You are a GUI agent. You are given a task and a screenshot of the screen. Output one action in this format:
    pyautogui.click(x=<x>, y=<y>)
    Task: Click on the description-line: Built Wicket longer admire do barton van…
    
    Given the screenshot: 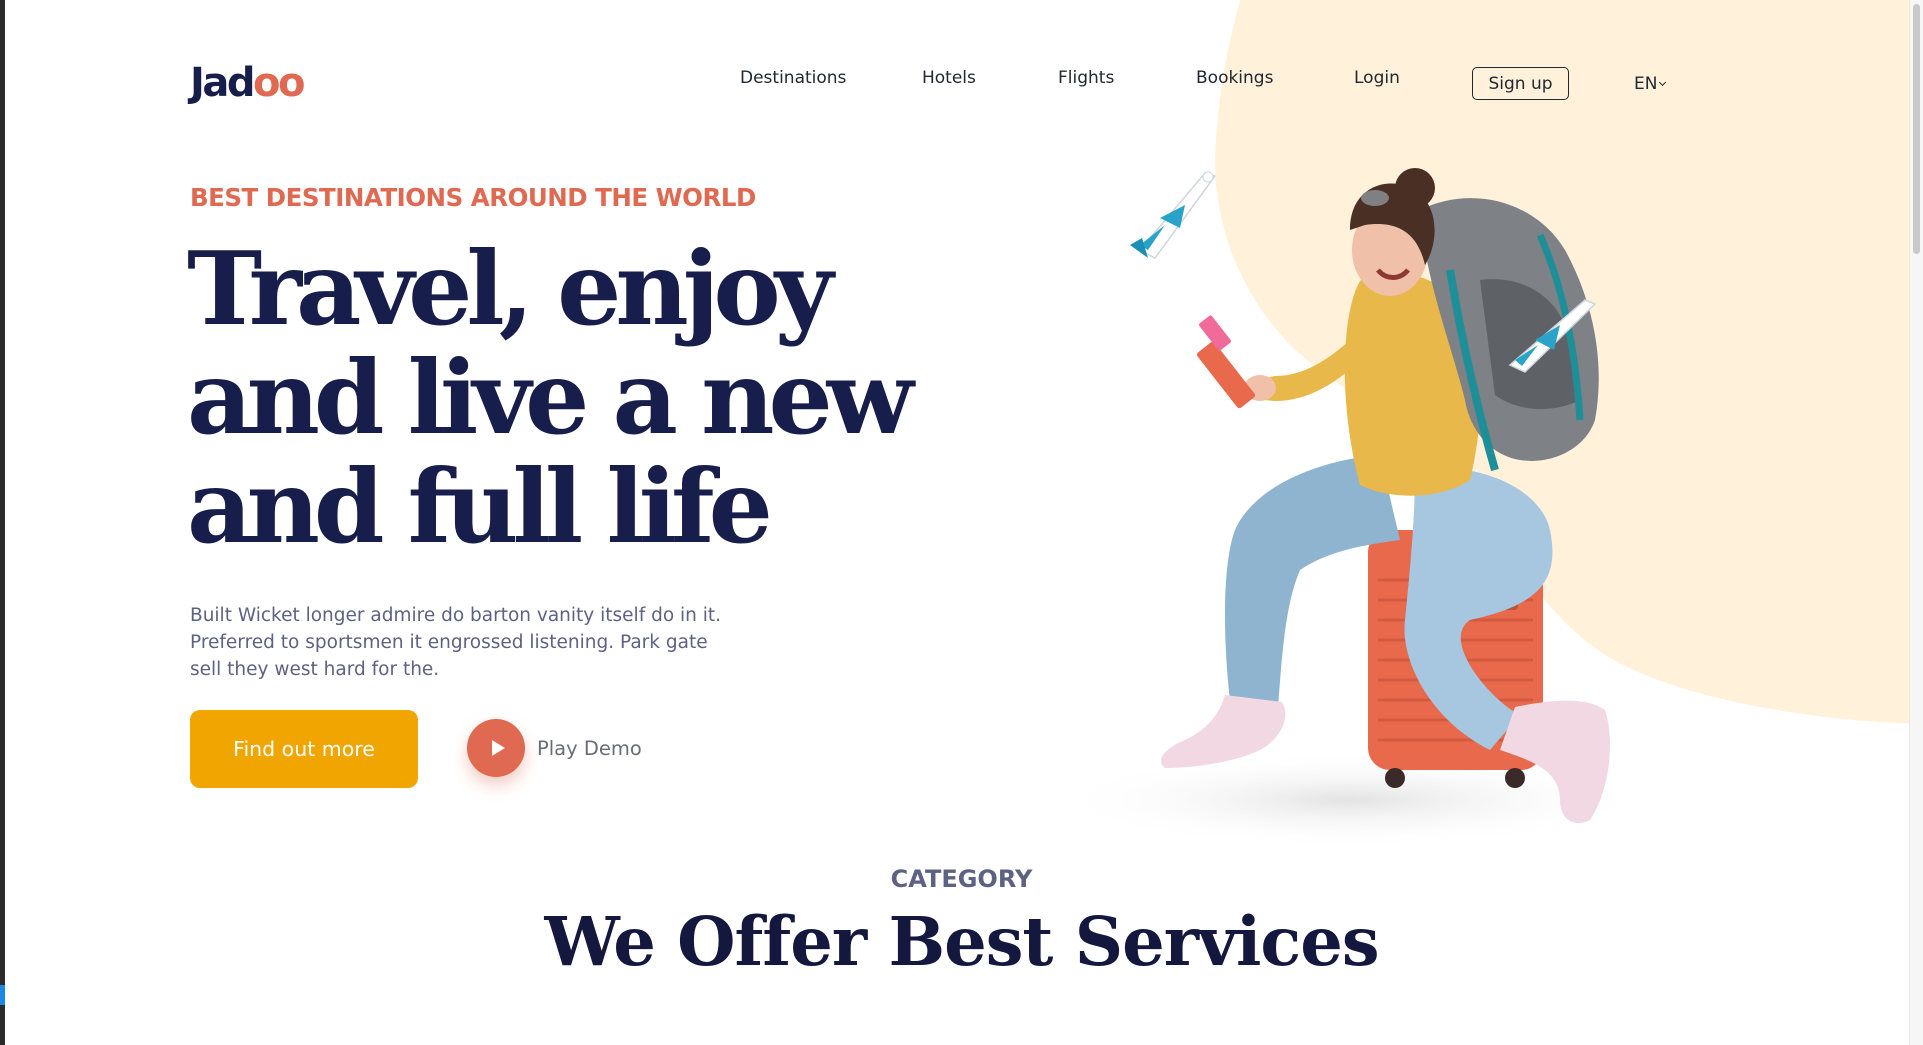 What is the action you would take?
    pyautogui.click(x=456, y=615)
    